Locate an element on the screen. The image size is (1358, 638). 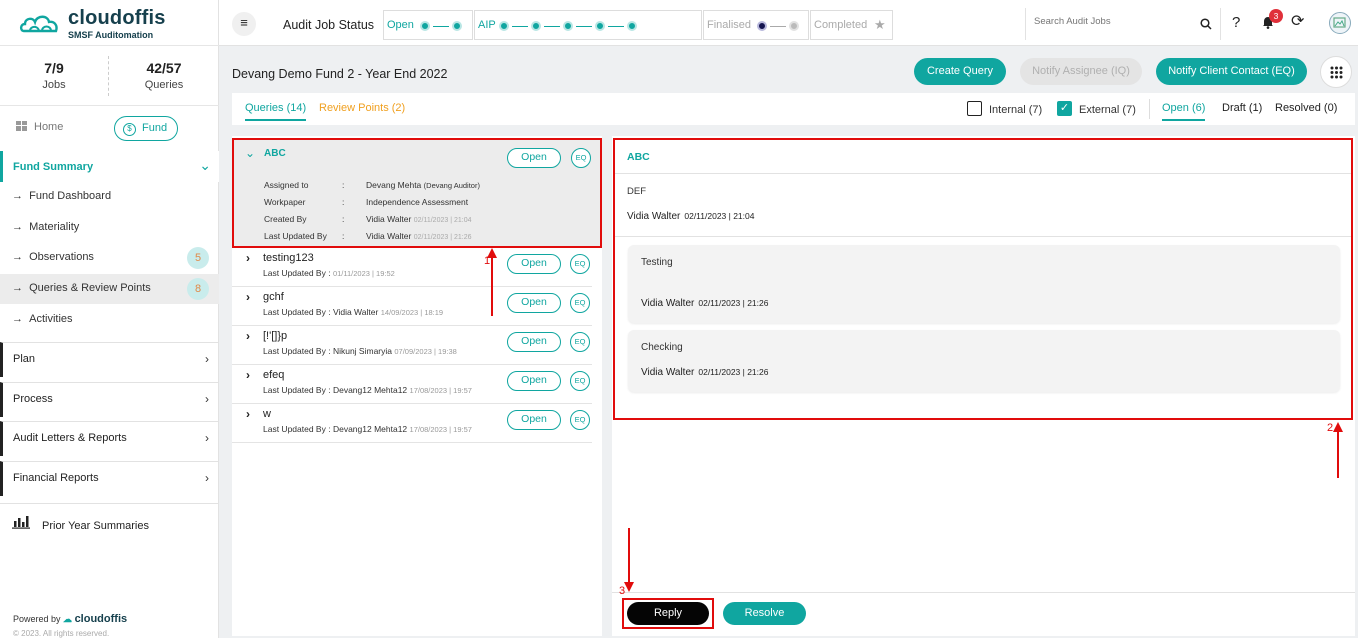
fund-button: $ Fund is located at coordinates (146, 128).